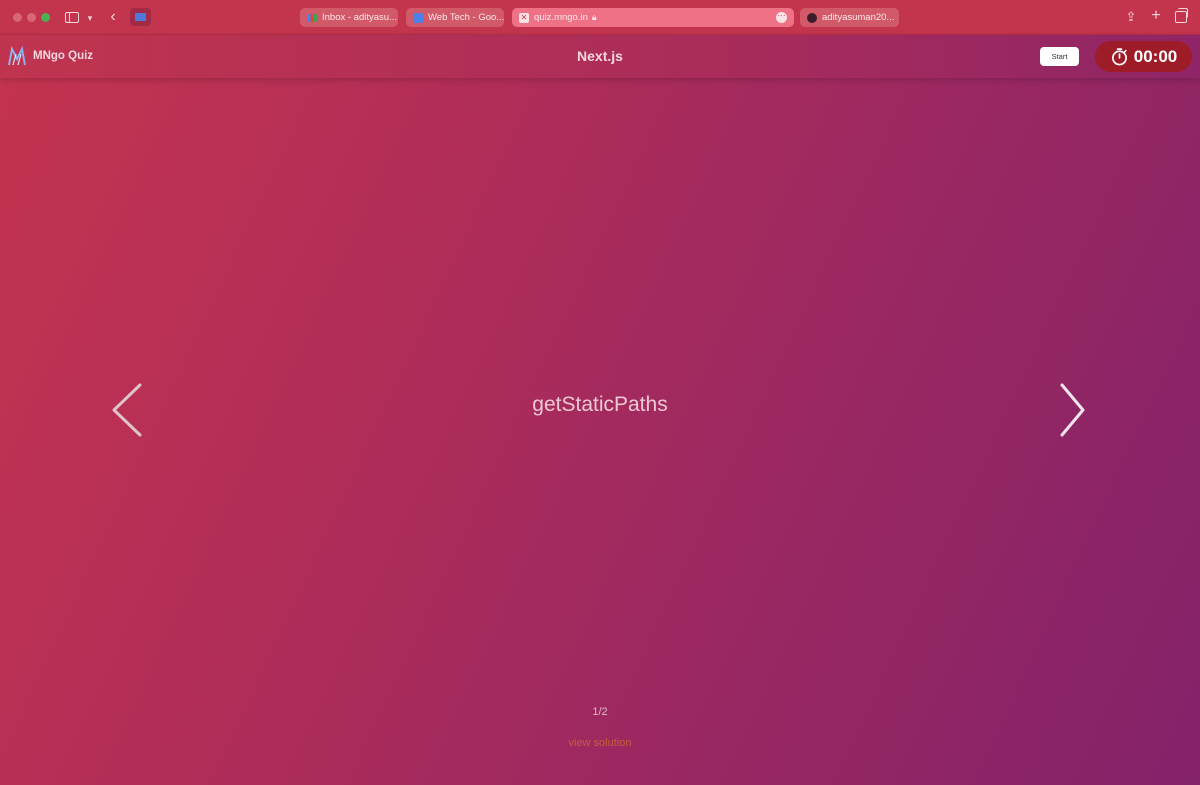 The image size is (1200, 785). What do you see at coordinates (31, 17) in the screenshot?
I see `window-minimize-button` at bounding box center [31, 17].